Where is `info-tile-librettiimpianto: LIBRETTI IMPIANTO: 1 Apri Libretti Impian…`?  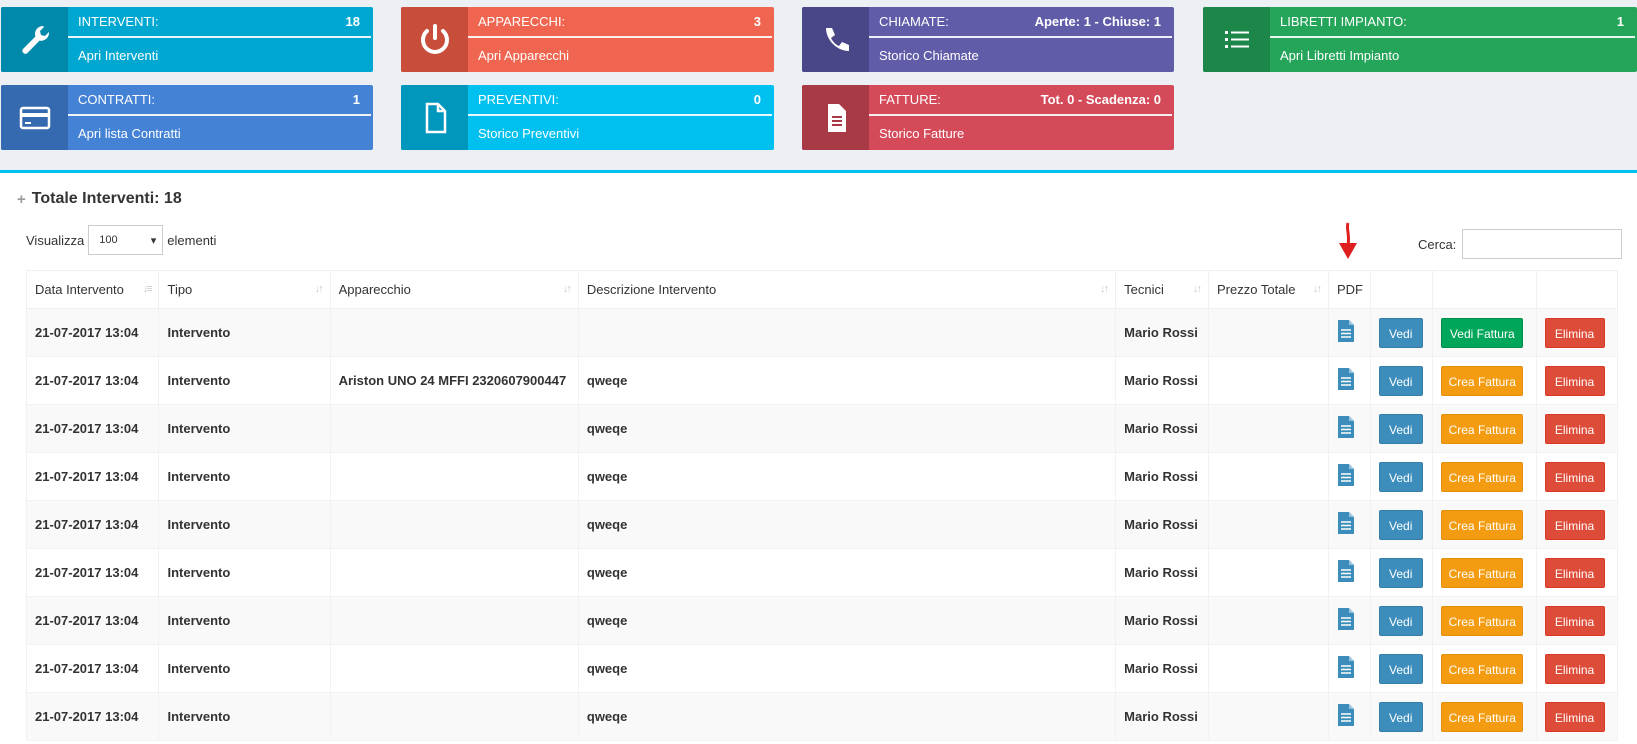
info-tile-librettiimpianto: LIBRETTI IMPIANTO: 1 Apri Libretti Impian… is located at coordinates (1420, 39).